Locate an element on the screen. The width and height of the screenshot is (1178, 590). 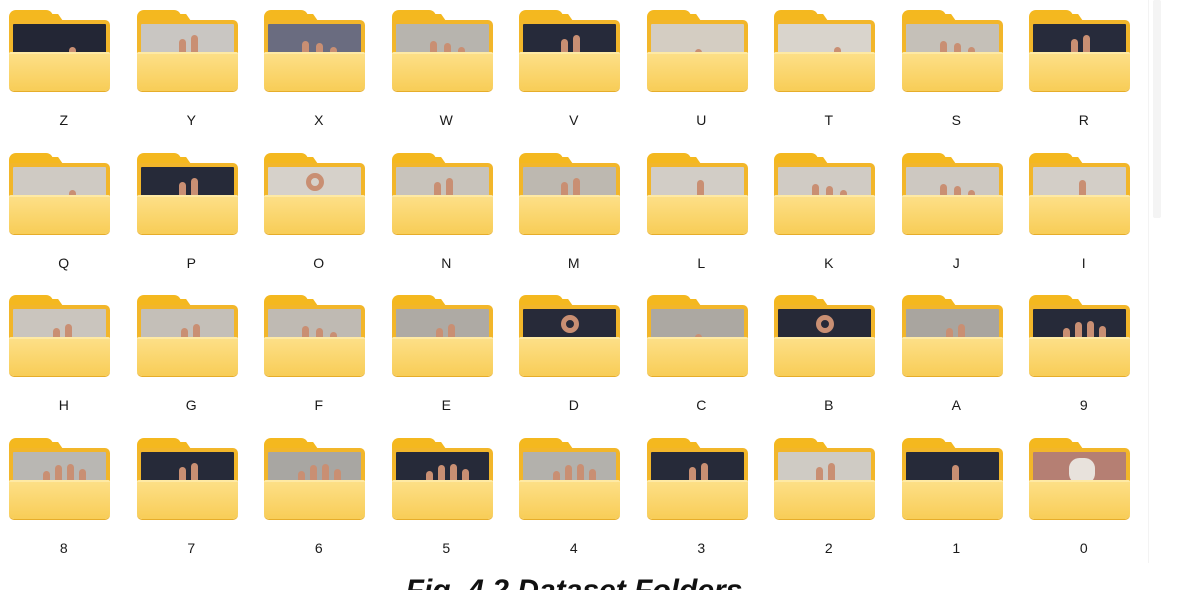
folder-name-label: D is located at coordinates (573, 405).